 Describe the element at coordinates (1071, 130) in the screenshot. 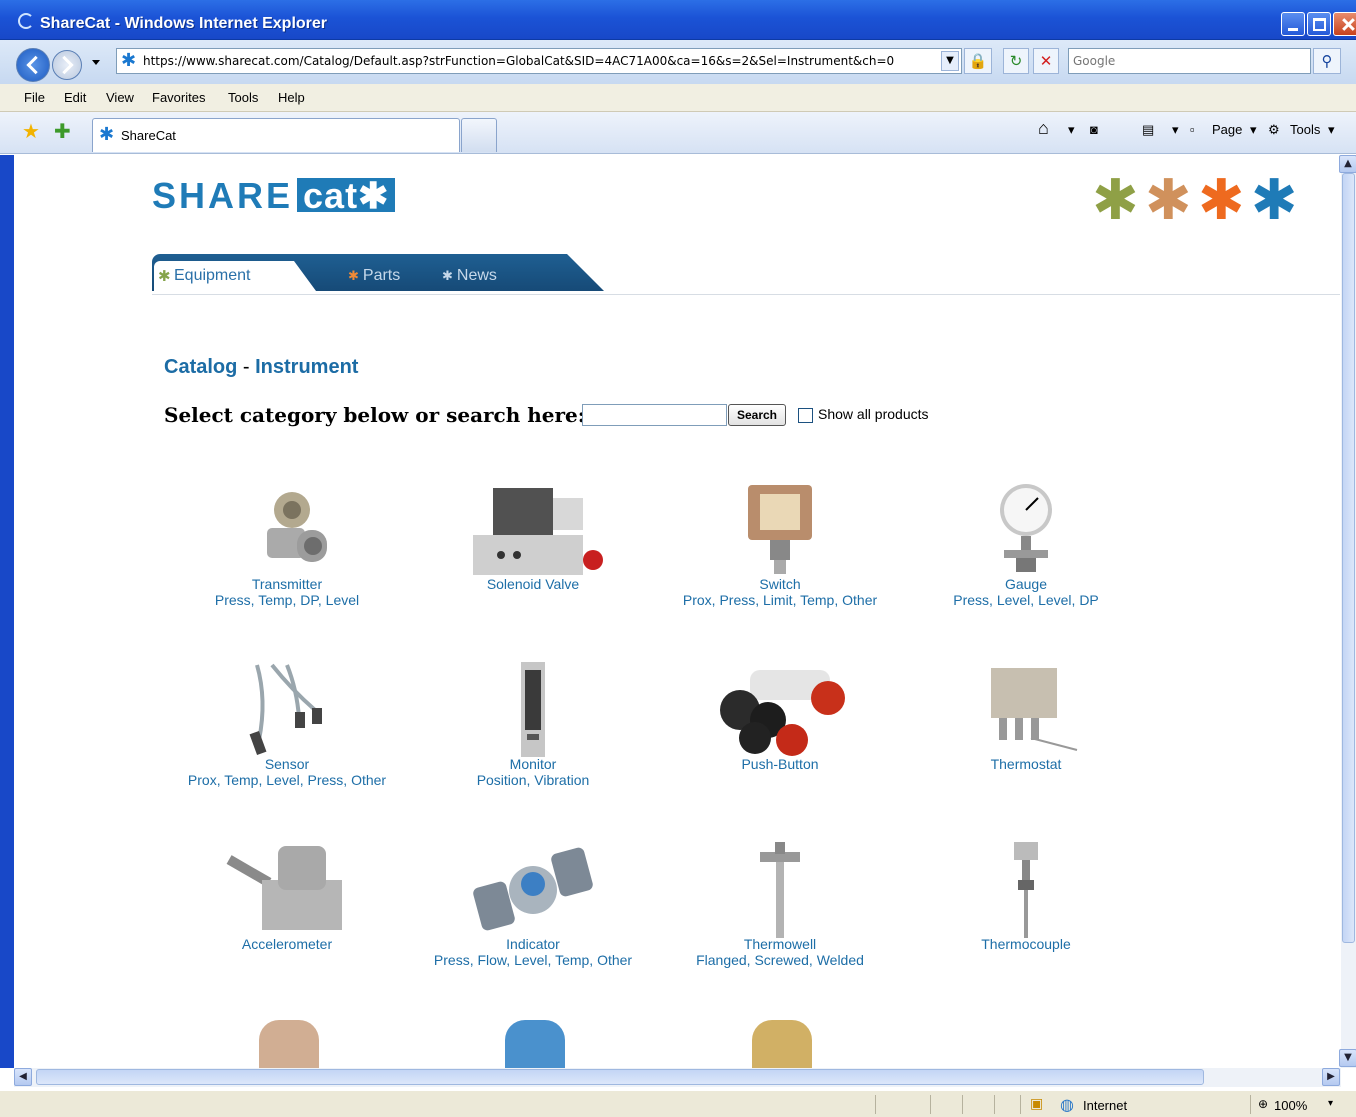

I see `home-dropdown: ▾` at that location.